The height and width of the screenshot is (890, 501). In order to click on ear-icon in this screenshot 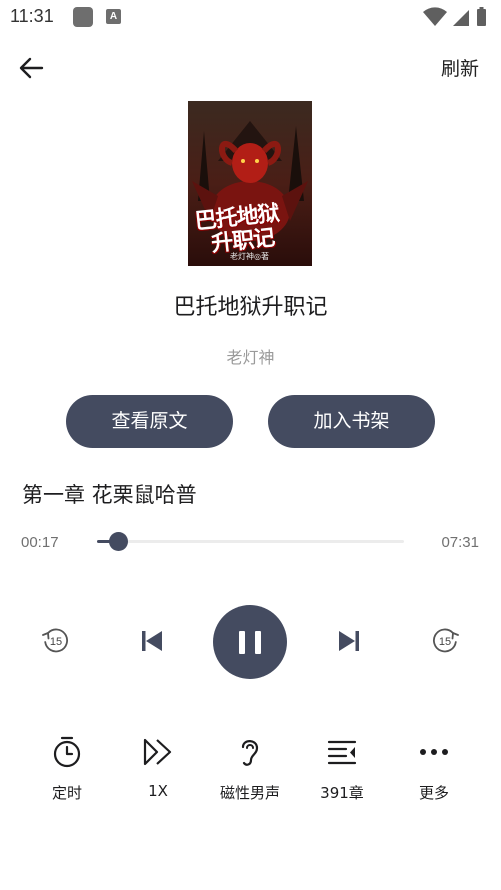, I will do `click(250, 753)`.